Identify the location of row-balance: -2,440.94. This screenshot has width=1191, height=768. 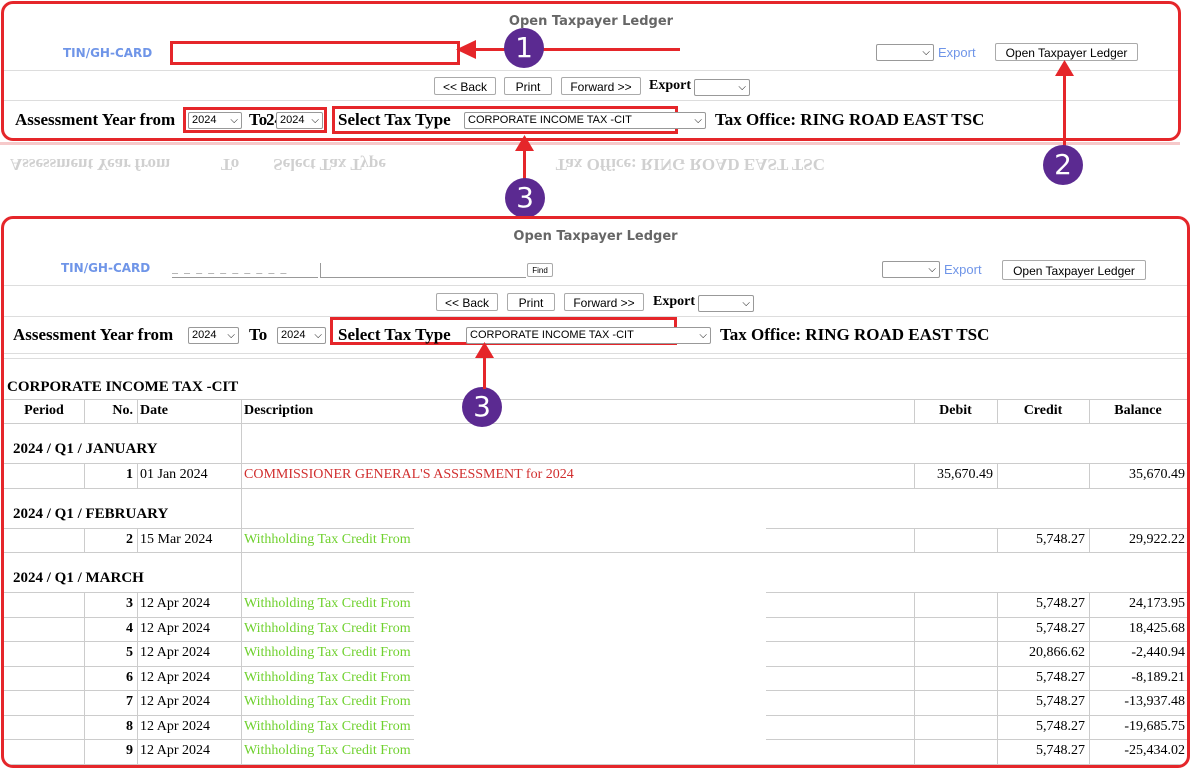
(1158, 652).